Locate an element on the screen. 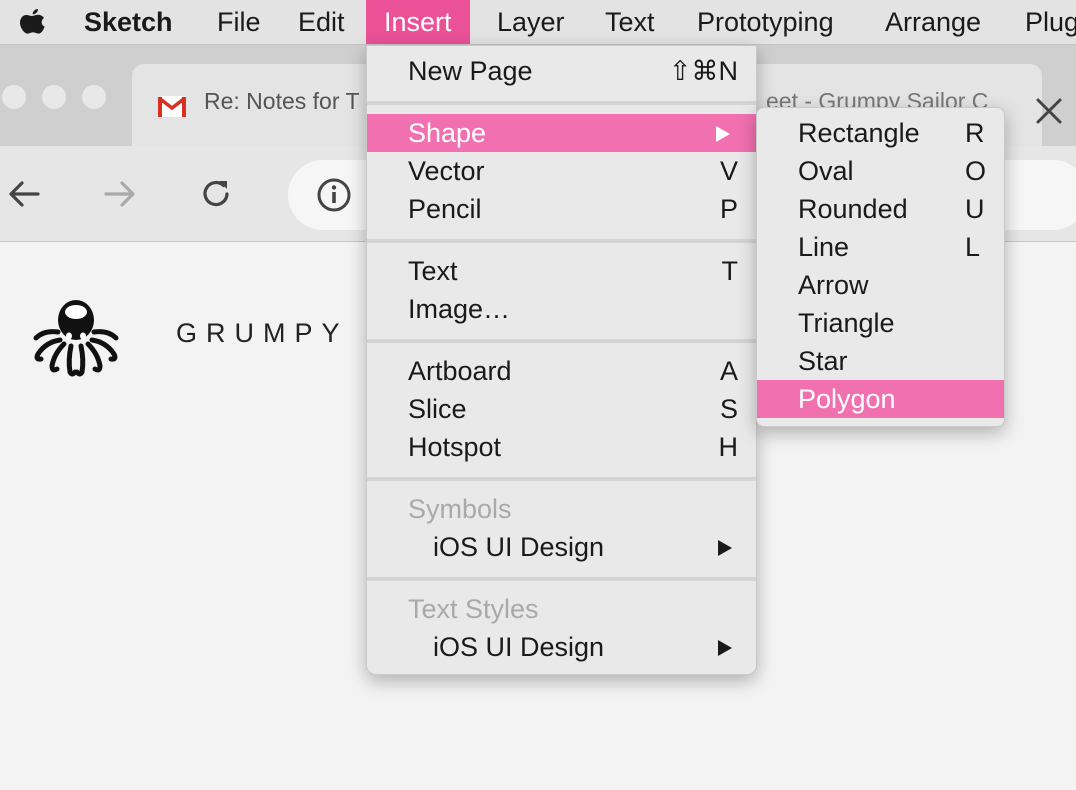 This screenshot has width=1076, height=790. submenu-item-star: Star is located at coordinates (880, 361).